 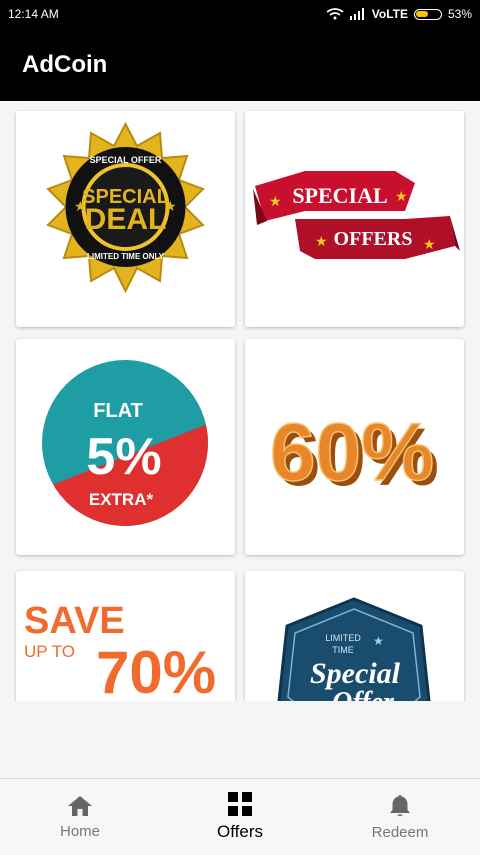 What do you see at coordinates (343, 650) in the screenshot?
I see `time-text: TIME` at bounding box center [343, 650].